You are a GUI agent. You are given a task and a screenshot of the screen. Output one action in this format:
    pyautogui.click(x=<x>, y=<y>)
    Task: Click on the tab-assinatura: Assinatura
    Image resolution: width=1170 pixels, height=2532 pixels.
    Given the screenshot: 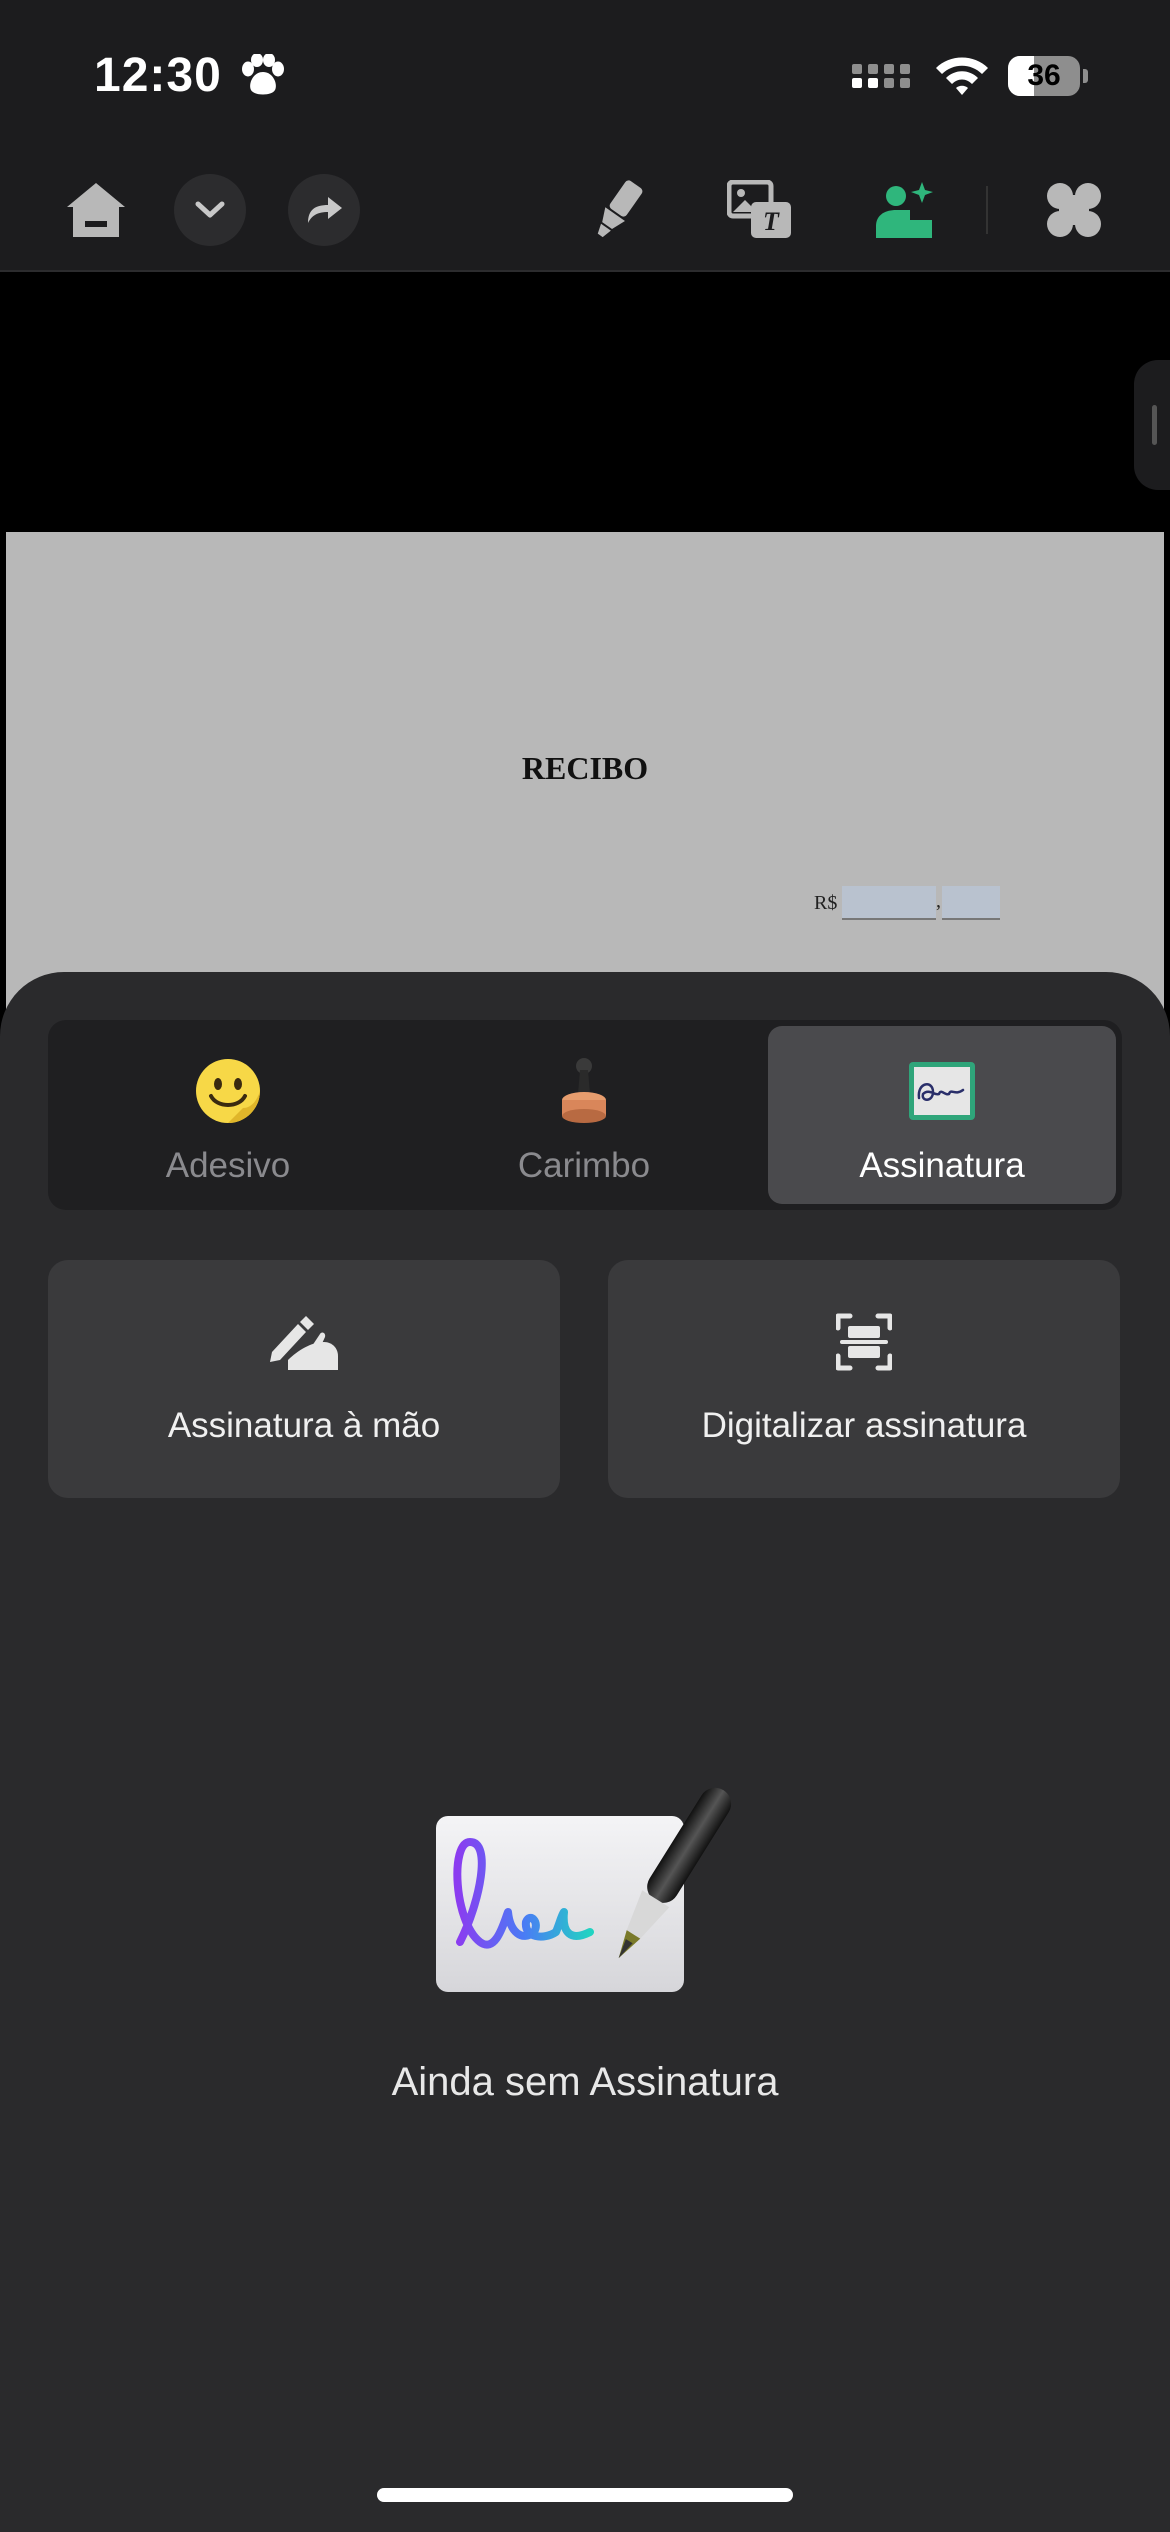 What is the action you would take?
    pyautogui.click(x=942, y=1115)
    